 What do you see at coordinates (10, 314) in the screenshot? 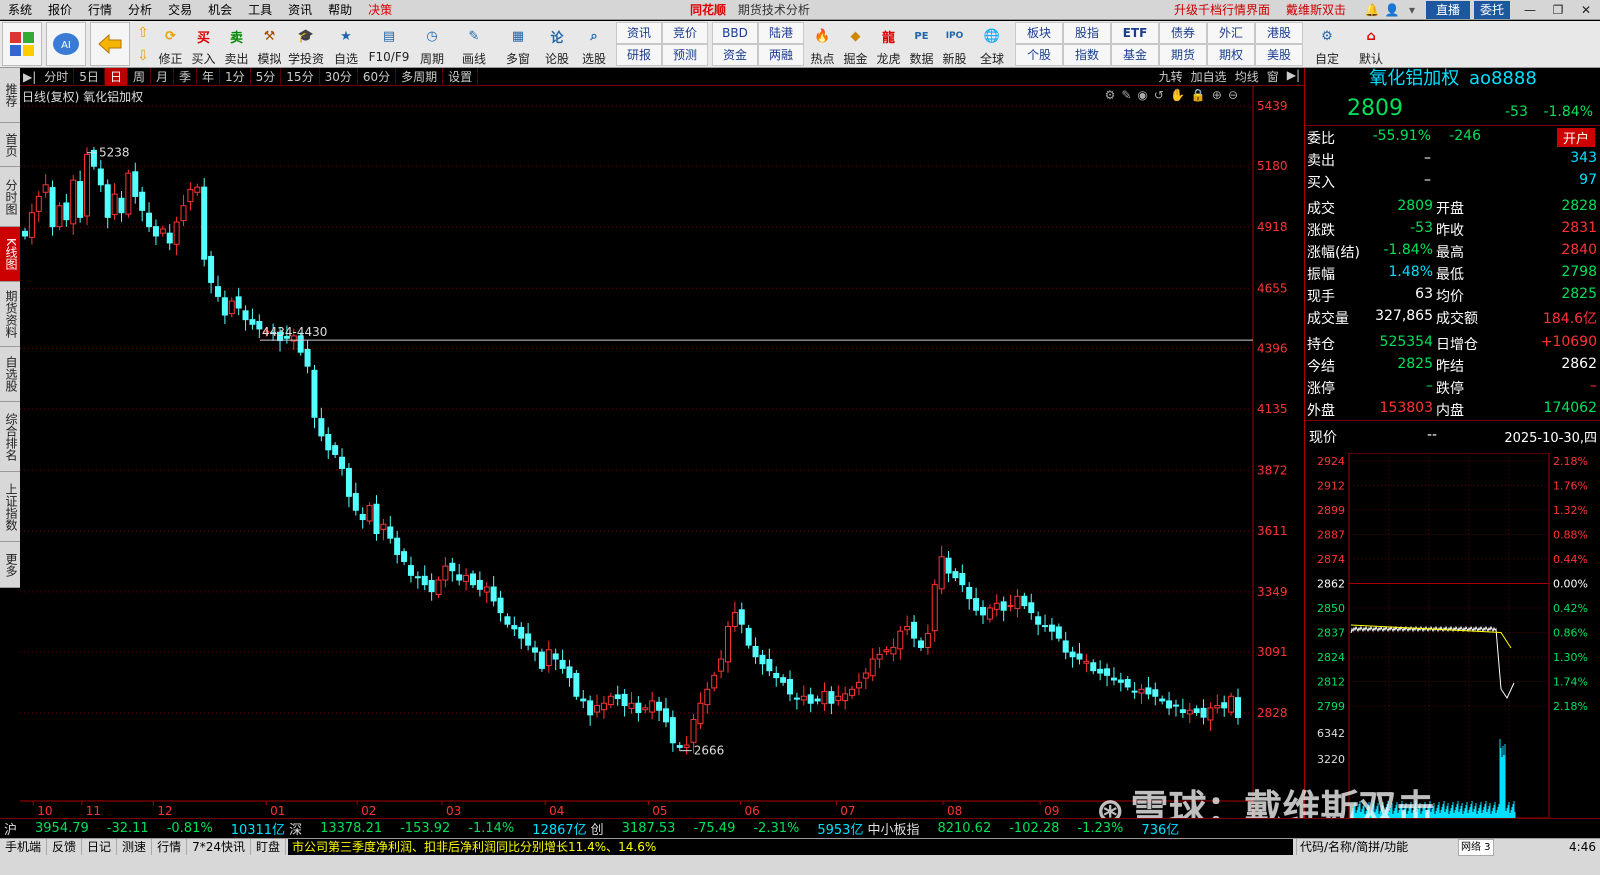
I see `nav-futures-info: 期货资料` at bounding box center [10, 314].